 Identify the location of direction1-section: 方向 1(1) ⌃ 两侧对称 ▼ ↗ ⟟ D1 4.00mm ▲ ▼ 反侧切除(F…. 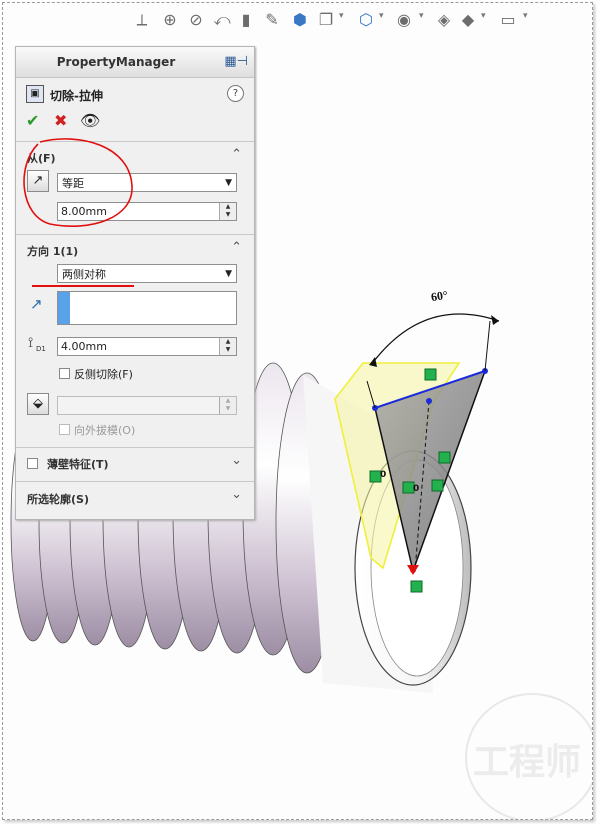
(135, 340).